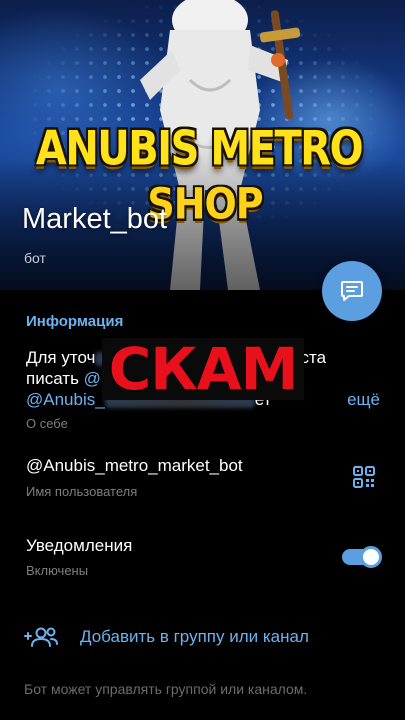 This screenshot has width=405, height=720. I want to click on bio-line1-start: Для уточ, so click(61, 357).